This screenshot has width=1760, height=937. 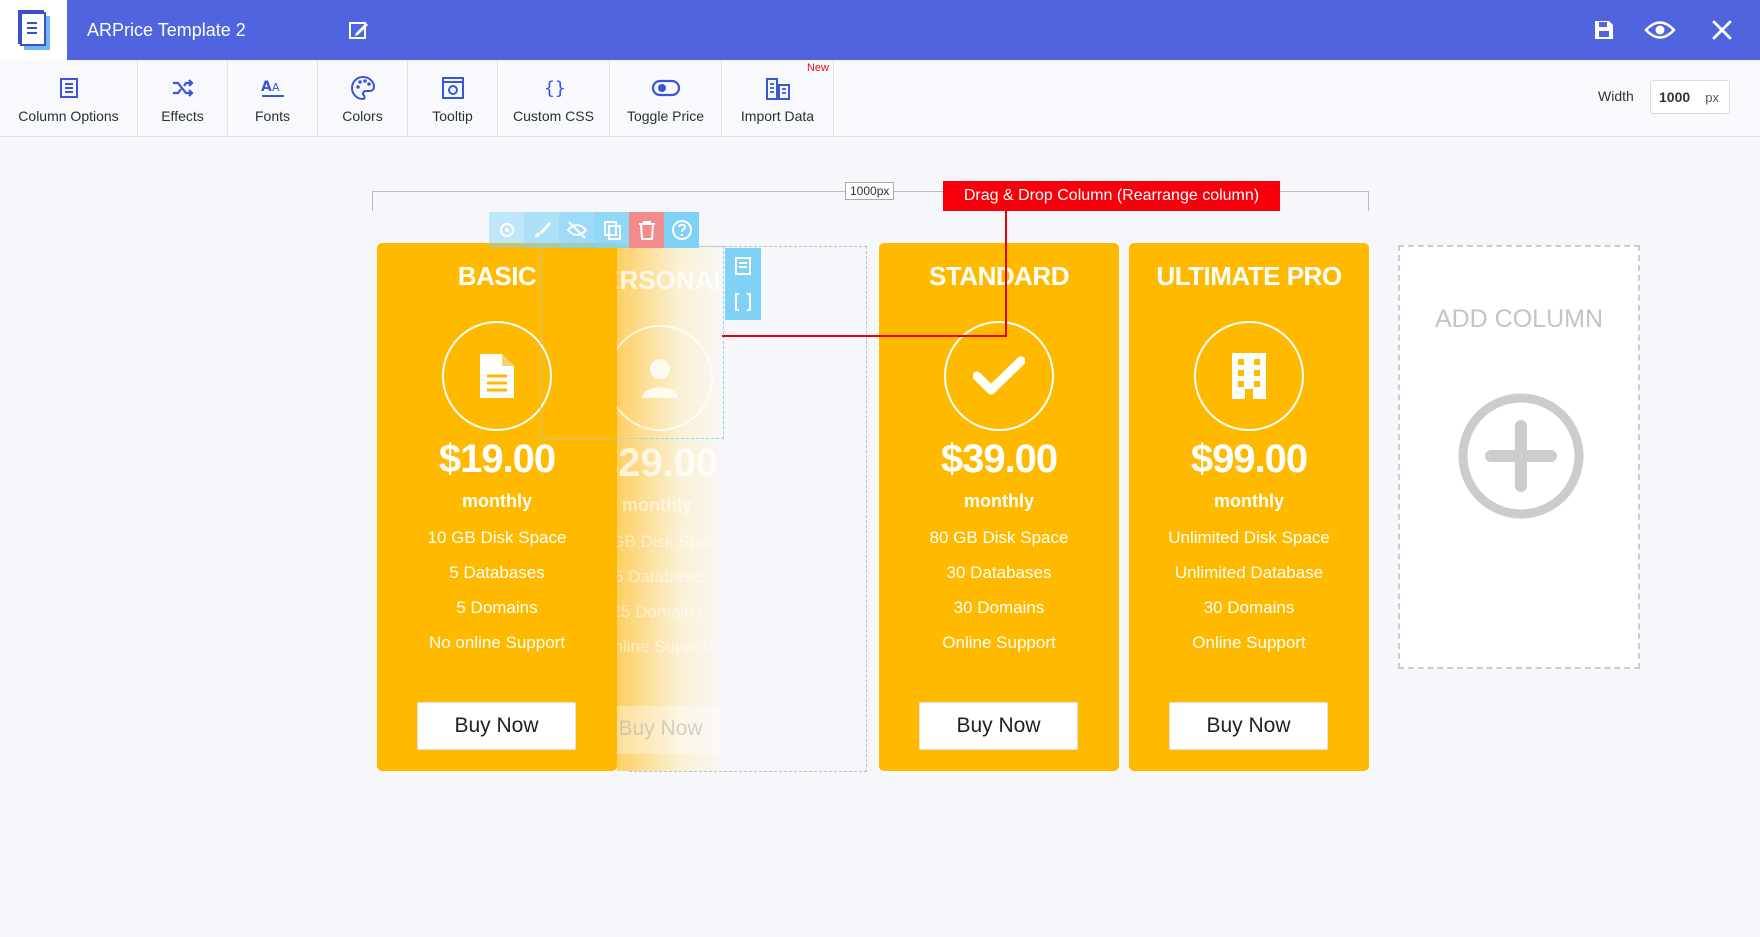 I want to click on building-icon, so click(x=1249, y=376).